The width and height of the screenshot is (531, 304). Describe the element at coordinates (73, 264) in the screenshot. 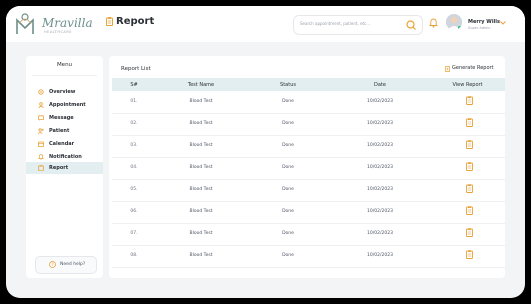

I see `help-label: Need help?` at that location.